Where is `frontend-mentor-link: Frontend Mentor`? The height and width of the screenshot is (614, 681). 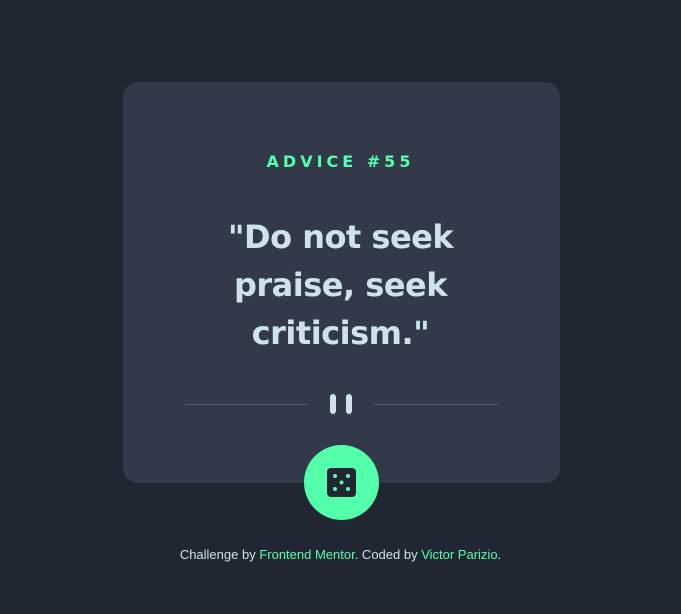
frontend-mentor-link: Frontend Mentor is located at coordinates (306, 554).